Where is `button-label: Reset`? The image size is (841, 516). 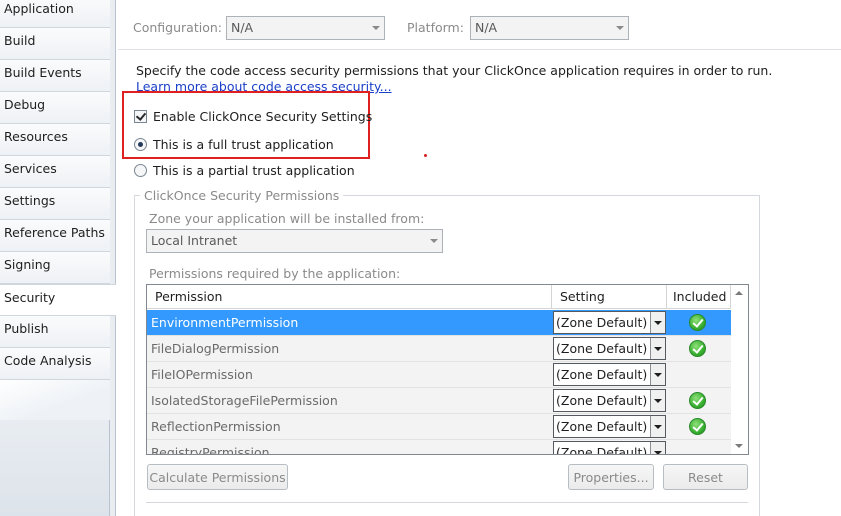
button-label: Reset is located at coordinates (705, 477).